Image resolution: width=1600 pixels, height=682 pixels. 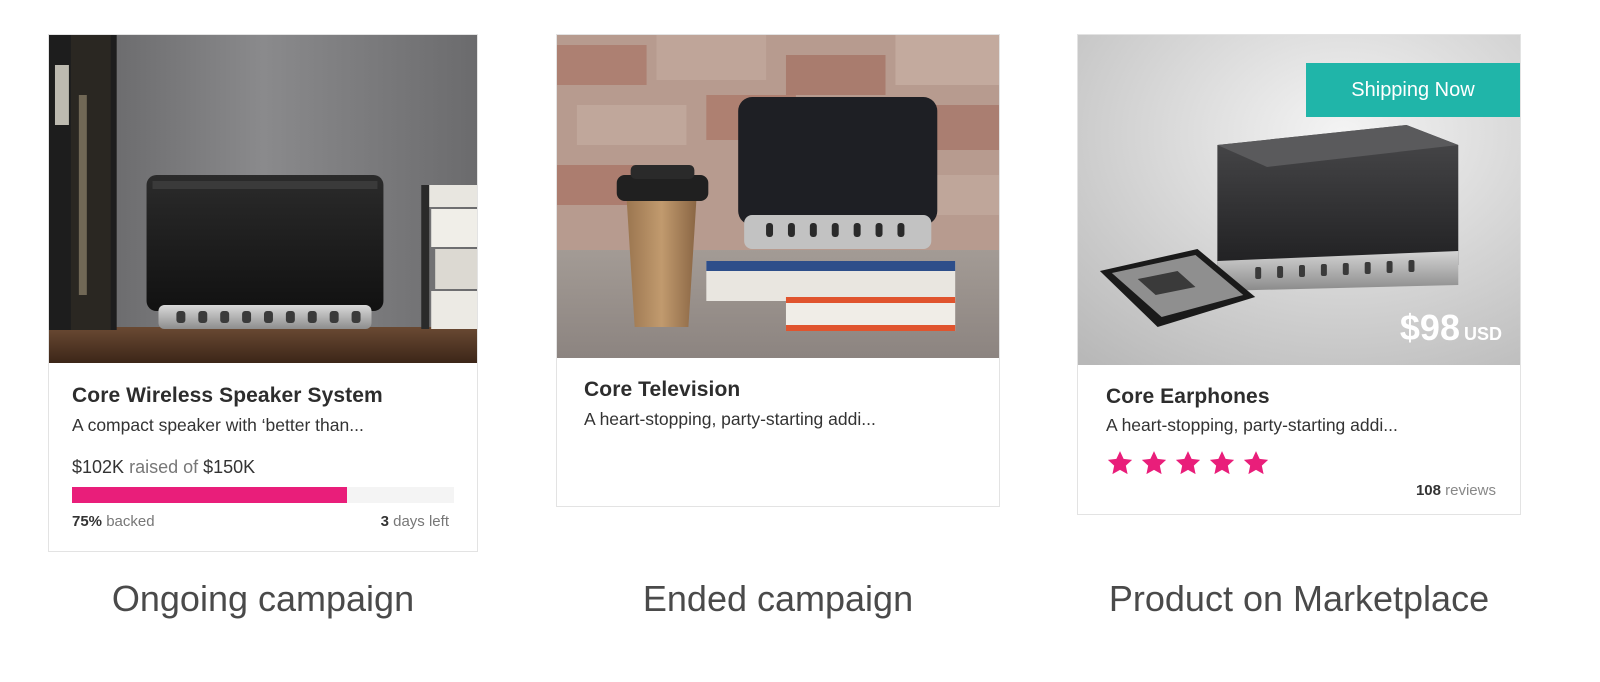 What do you see at coordinates (1429, 327) in the screenshot?
I see `price-amount: $98` at bounding box center [1429, 327].